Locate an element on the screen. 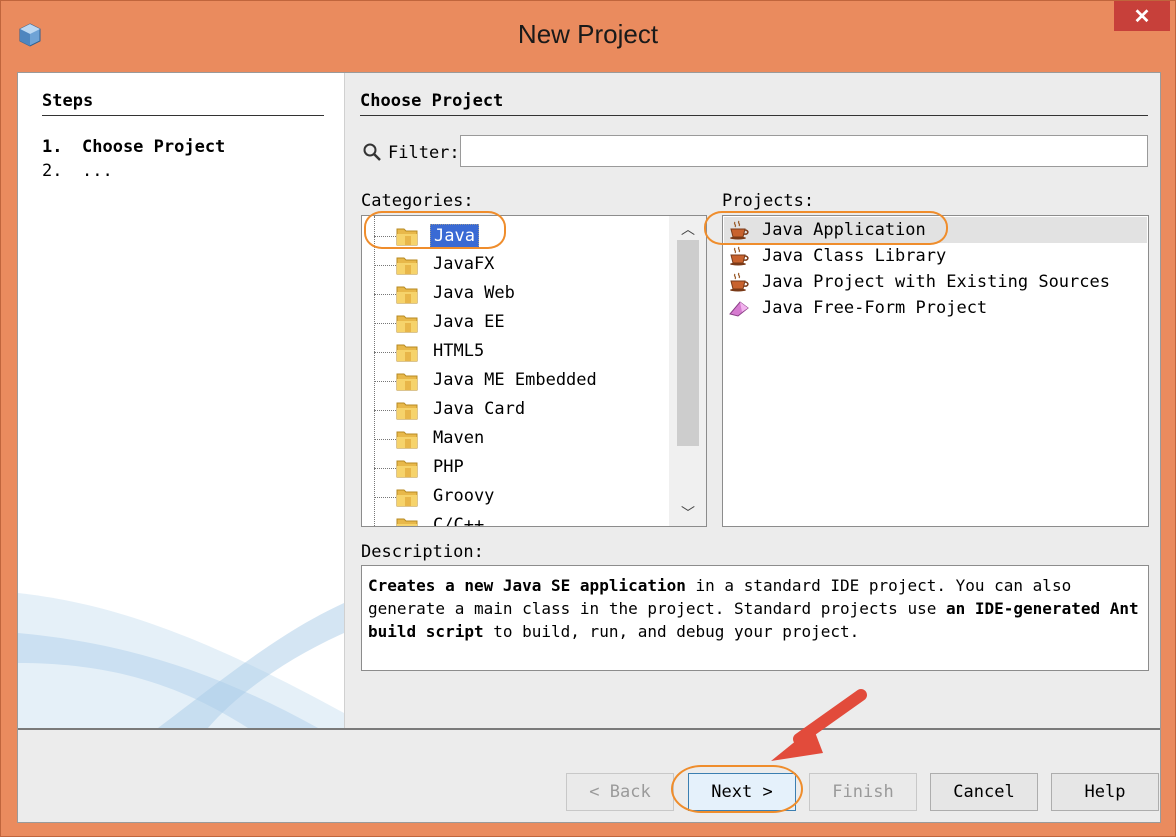 The width and height of the screenshot is (1176, 837). project-label: Java Free-Form Project is located at coordinates (875, 308).